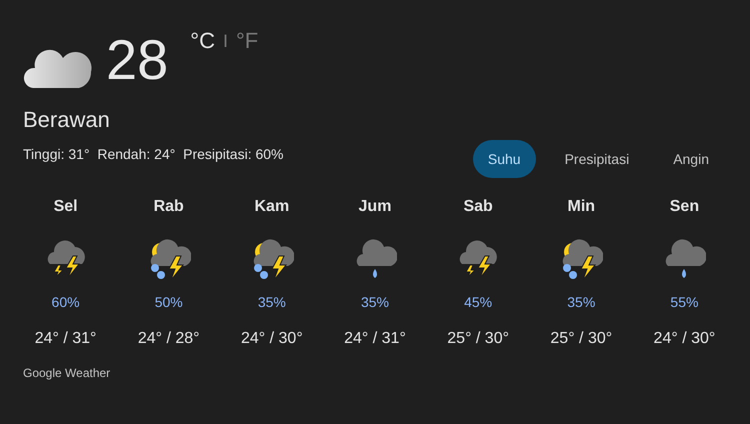 The height and width of the screenshot is (424, 750). What do you see at coordinates (272, 207) in the screenshot?
I see `day-label: Kam` at bounding box center [272, 207].